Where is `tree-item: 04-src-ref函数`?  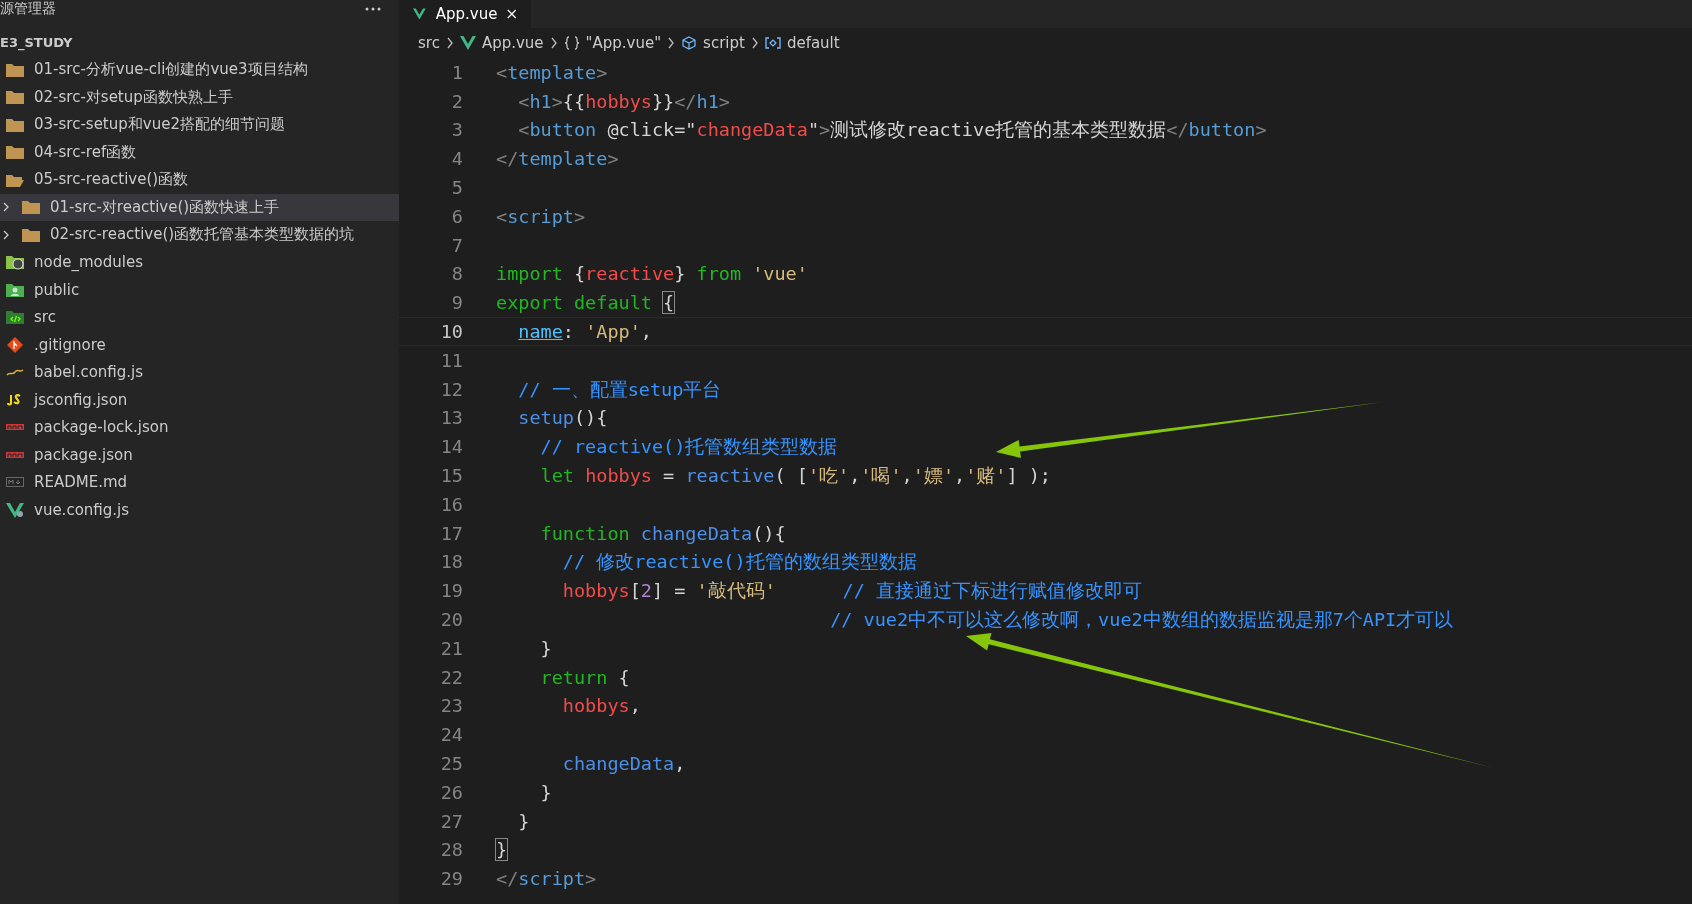
tree-item: 04-src-ref函数 is located at coordinates (199, 152).